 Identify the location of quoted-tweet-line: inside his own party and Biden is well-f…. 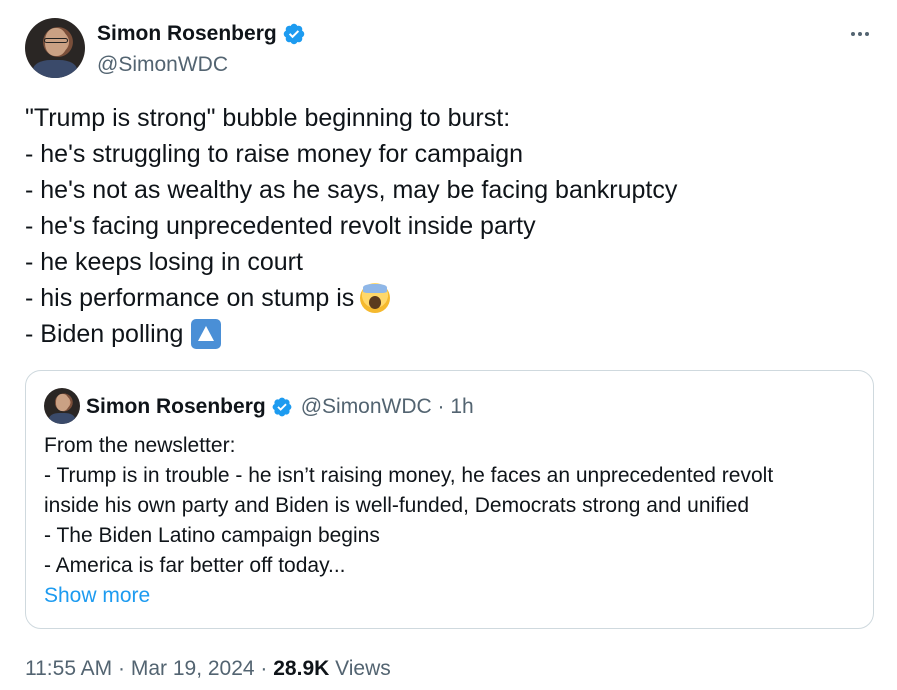
(397, 505).